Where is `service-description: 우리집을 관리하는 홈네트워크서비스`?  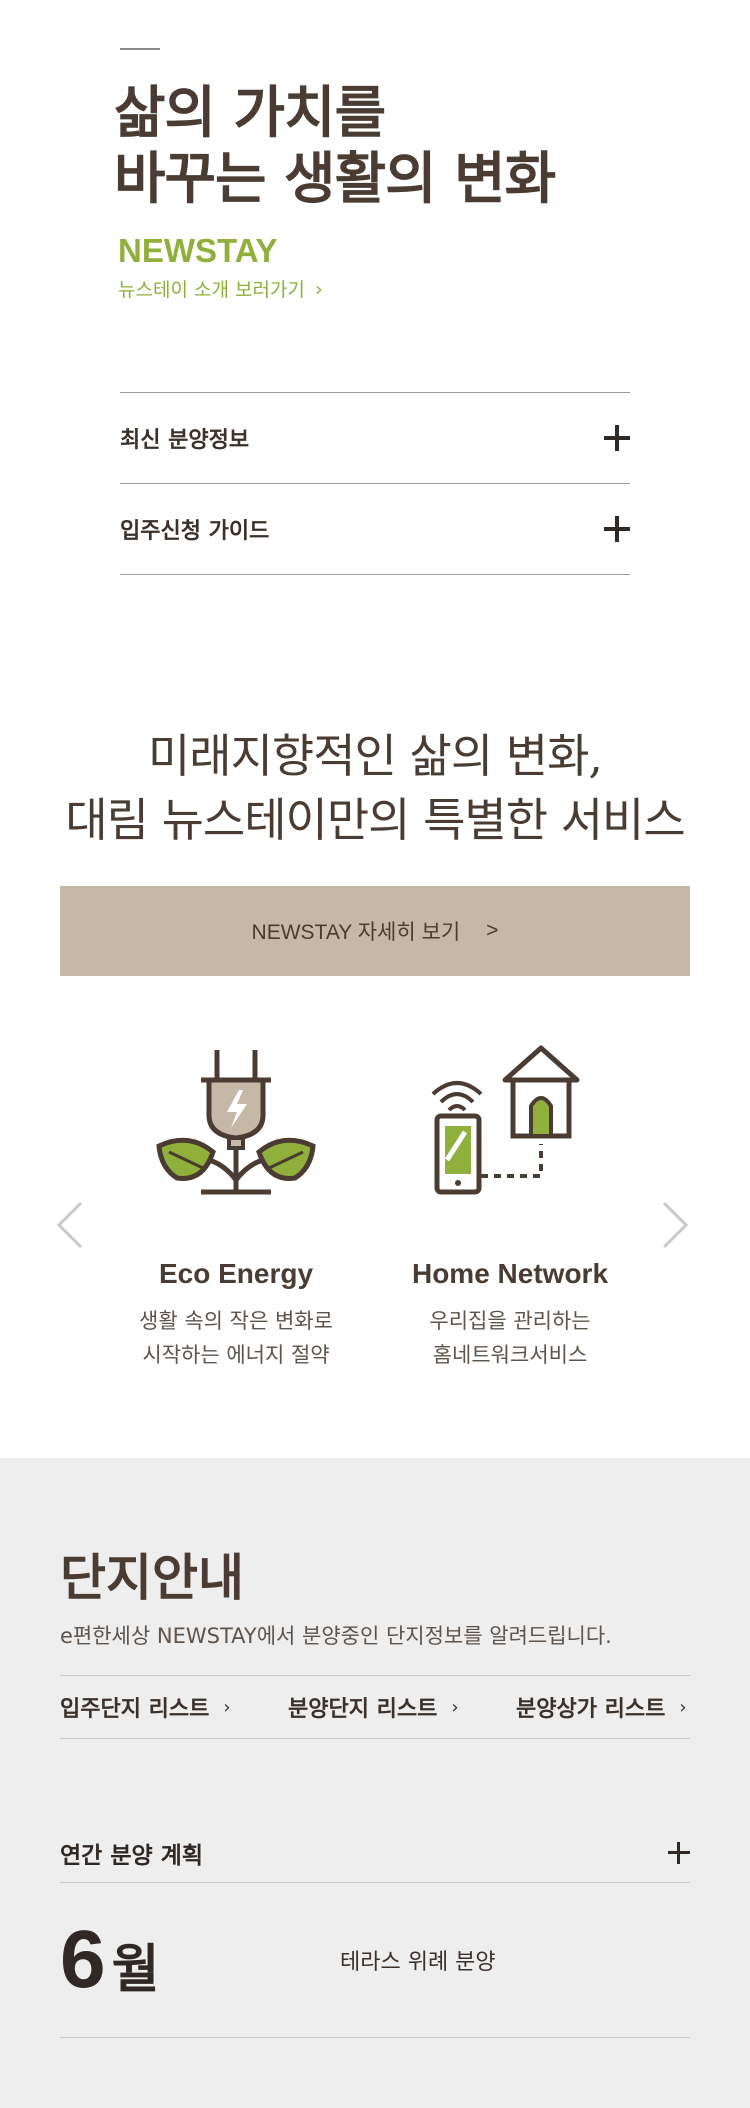
service-description: 우리집을 관리하는 홈네트워크서비스 is located at coordinates (510, 1338).